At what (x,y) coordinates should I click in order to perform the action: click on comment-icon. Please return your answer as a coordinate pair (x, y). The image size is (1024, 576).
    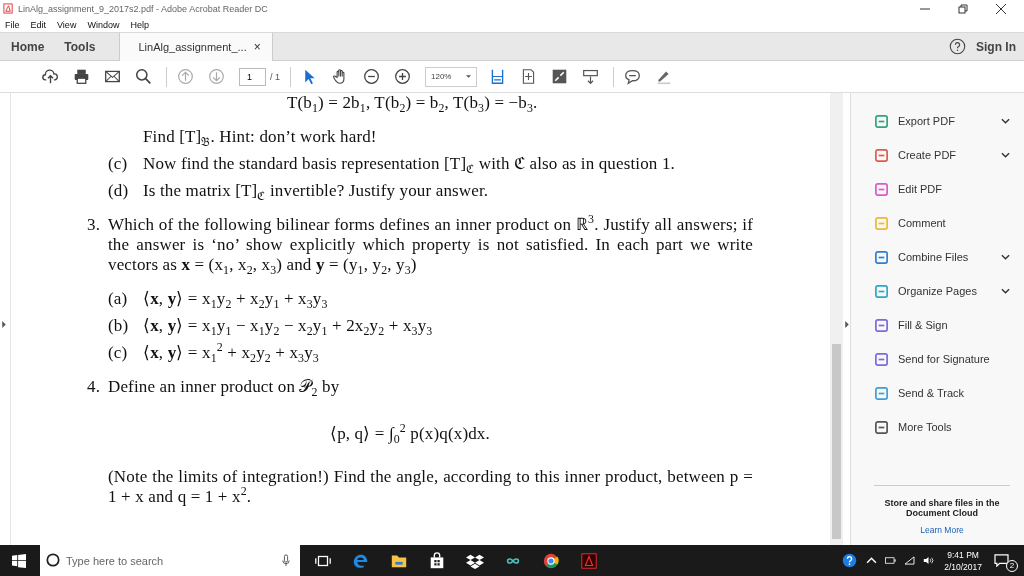
    Looking at the image, I should click on (632, 76).